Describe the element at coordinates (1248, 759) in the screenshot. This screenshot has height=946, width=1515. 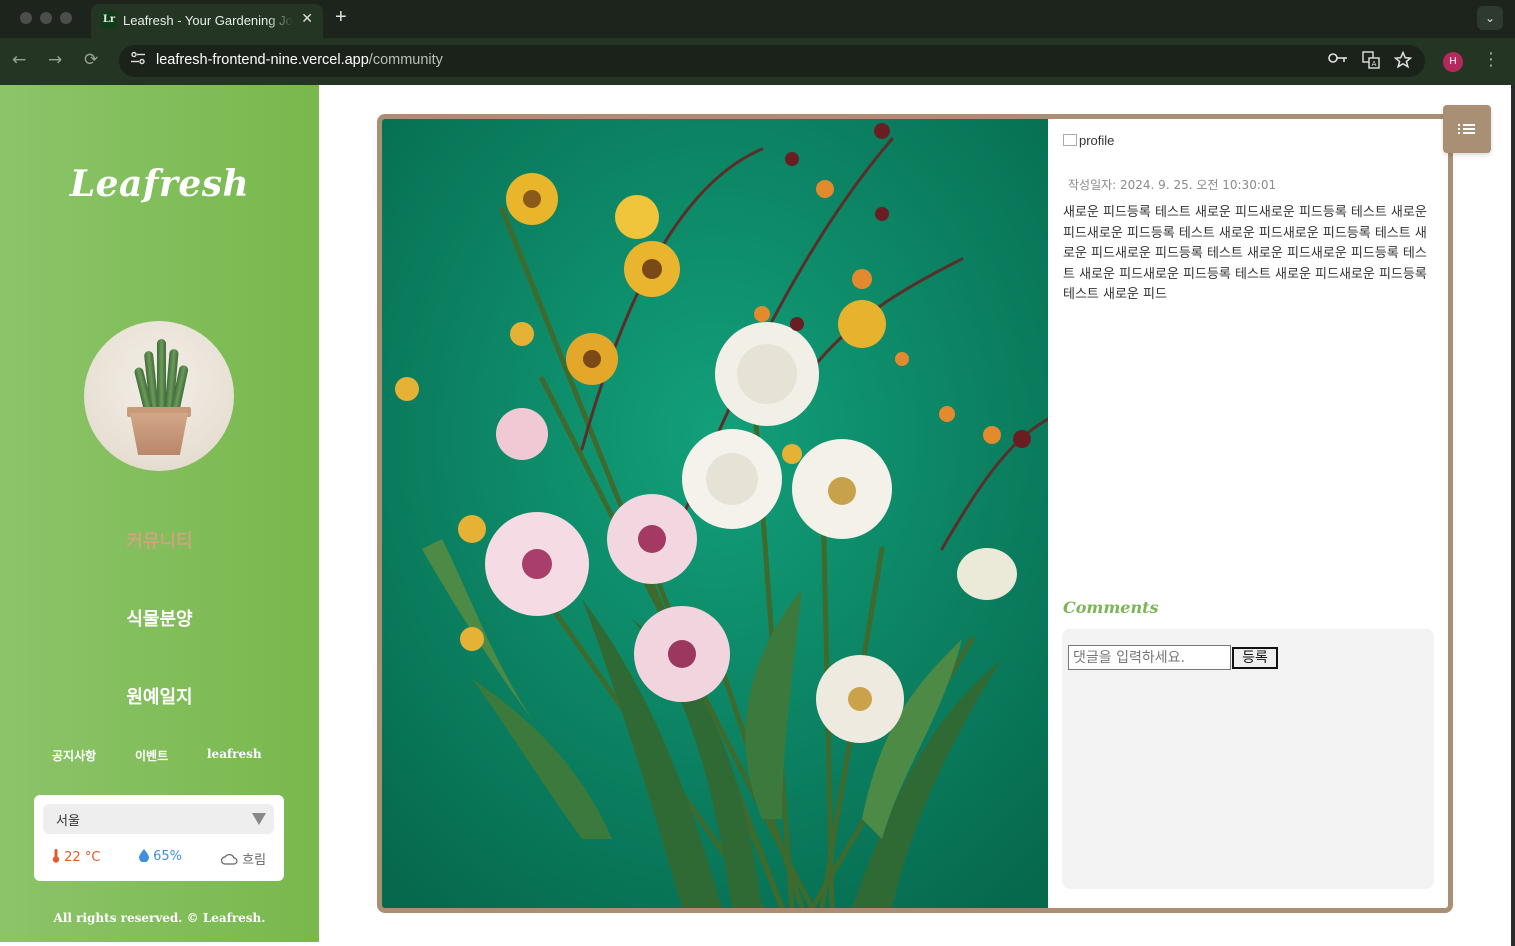
I see `comment-section: 등록` at that location.